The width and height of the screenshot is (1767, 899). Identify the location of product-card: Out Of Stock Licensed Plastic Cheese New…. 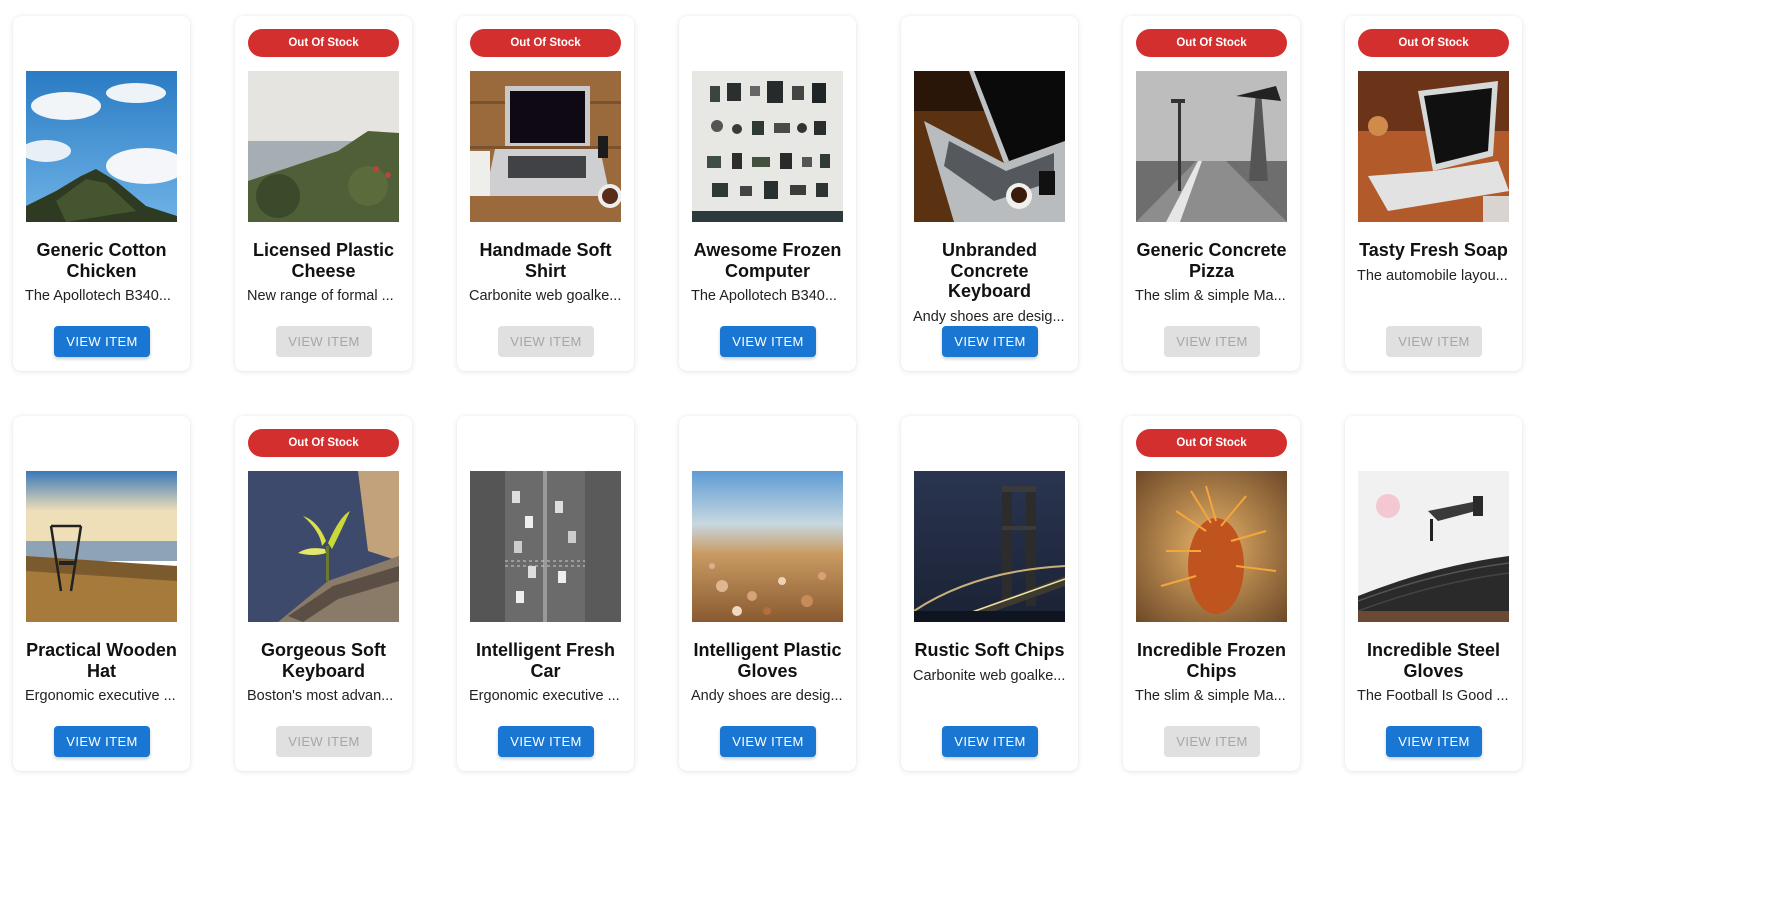
(323, 193).